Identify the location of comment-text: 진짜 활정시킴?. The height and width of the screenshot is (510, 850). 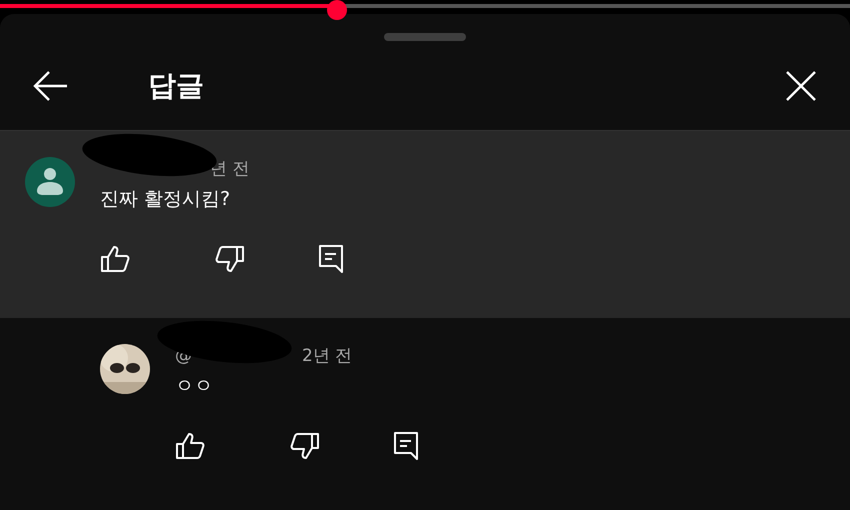
(166, 199).